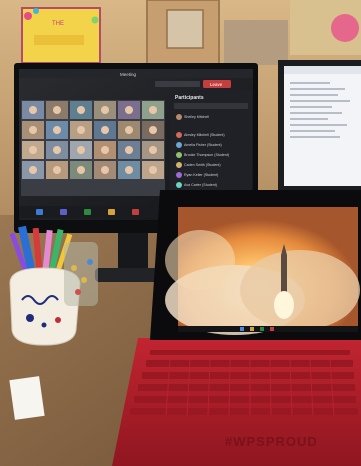 The image size is (361, 466). What do you see at coordinates (200, 185) in the screenshot?
I see `participant-row: Ava Carter (Student)` at bounding box center [200, 185].